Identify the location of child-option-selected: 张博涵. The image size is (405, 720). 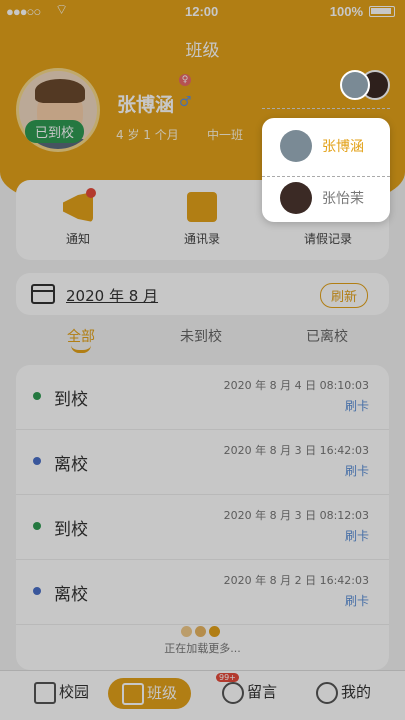
(326, 145).